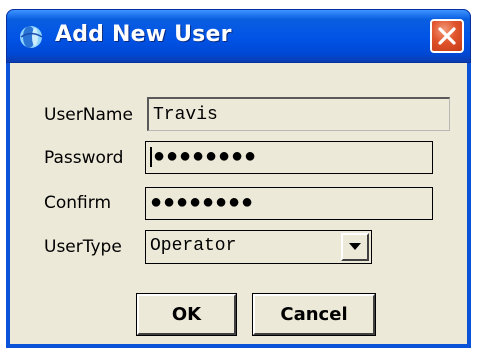 The height and width of the screenshot is (352, 477). What do you see at coordinates (84, 158) in the screenshot?
I see `password-label: Password` at bounding box center [84, 158].